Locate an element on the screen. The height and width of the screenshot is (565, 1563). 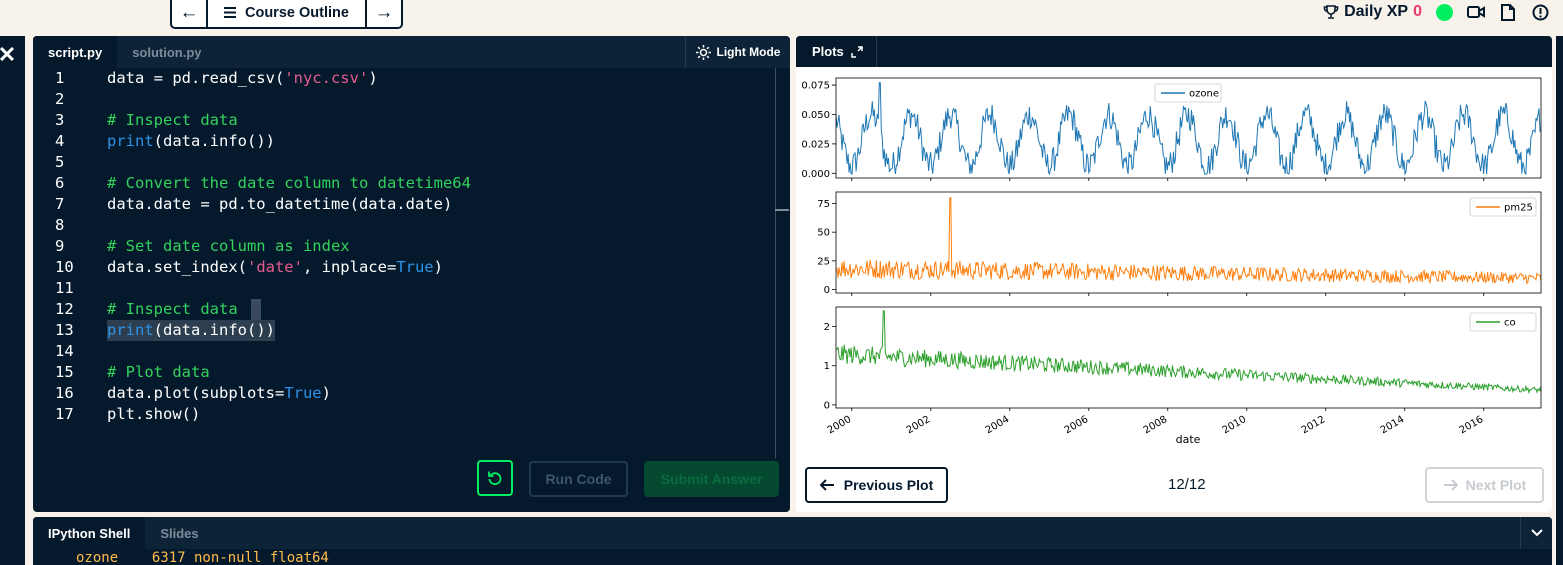
code-text: , inplace= is located at coordinates (349, 267).